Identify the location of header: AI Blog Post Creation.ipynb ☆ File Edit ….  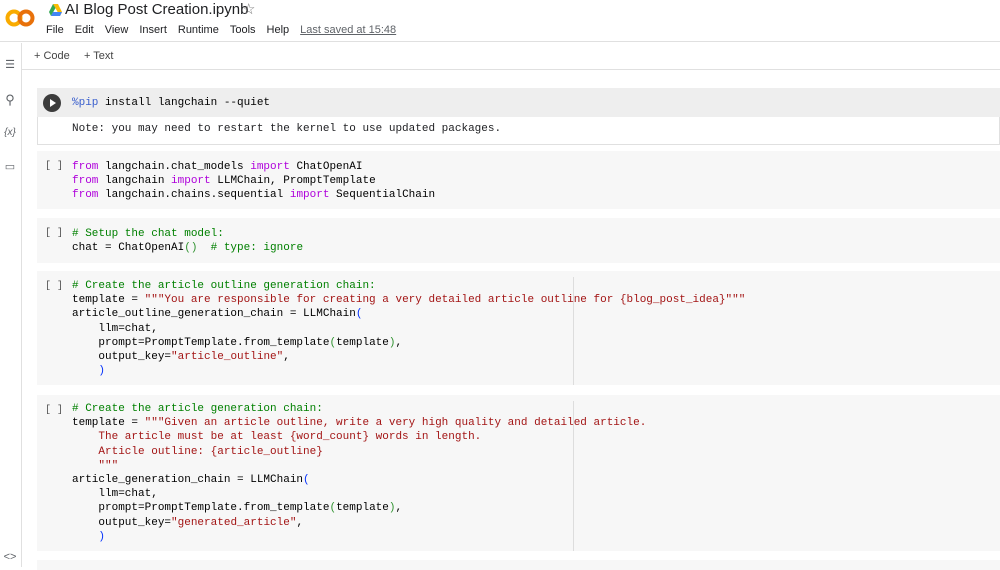
(500, 21).